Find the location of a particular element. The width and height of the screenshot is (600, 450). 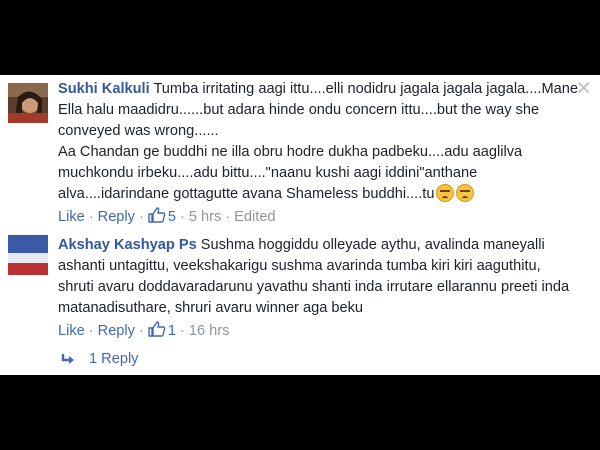

comment-actions: Like · Reply · 1 · 16 hrs is located at coordinates (144, 330).